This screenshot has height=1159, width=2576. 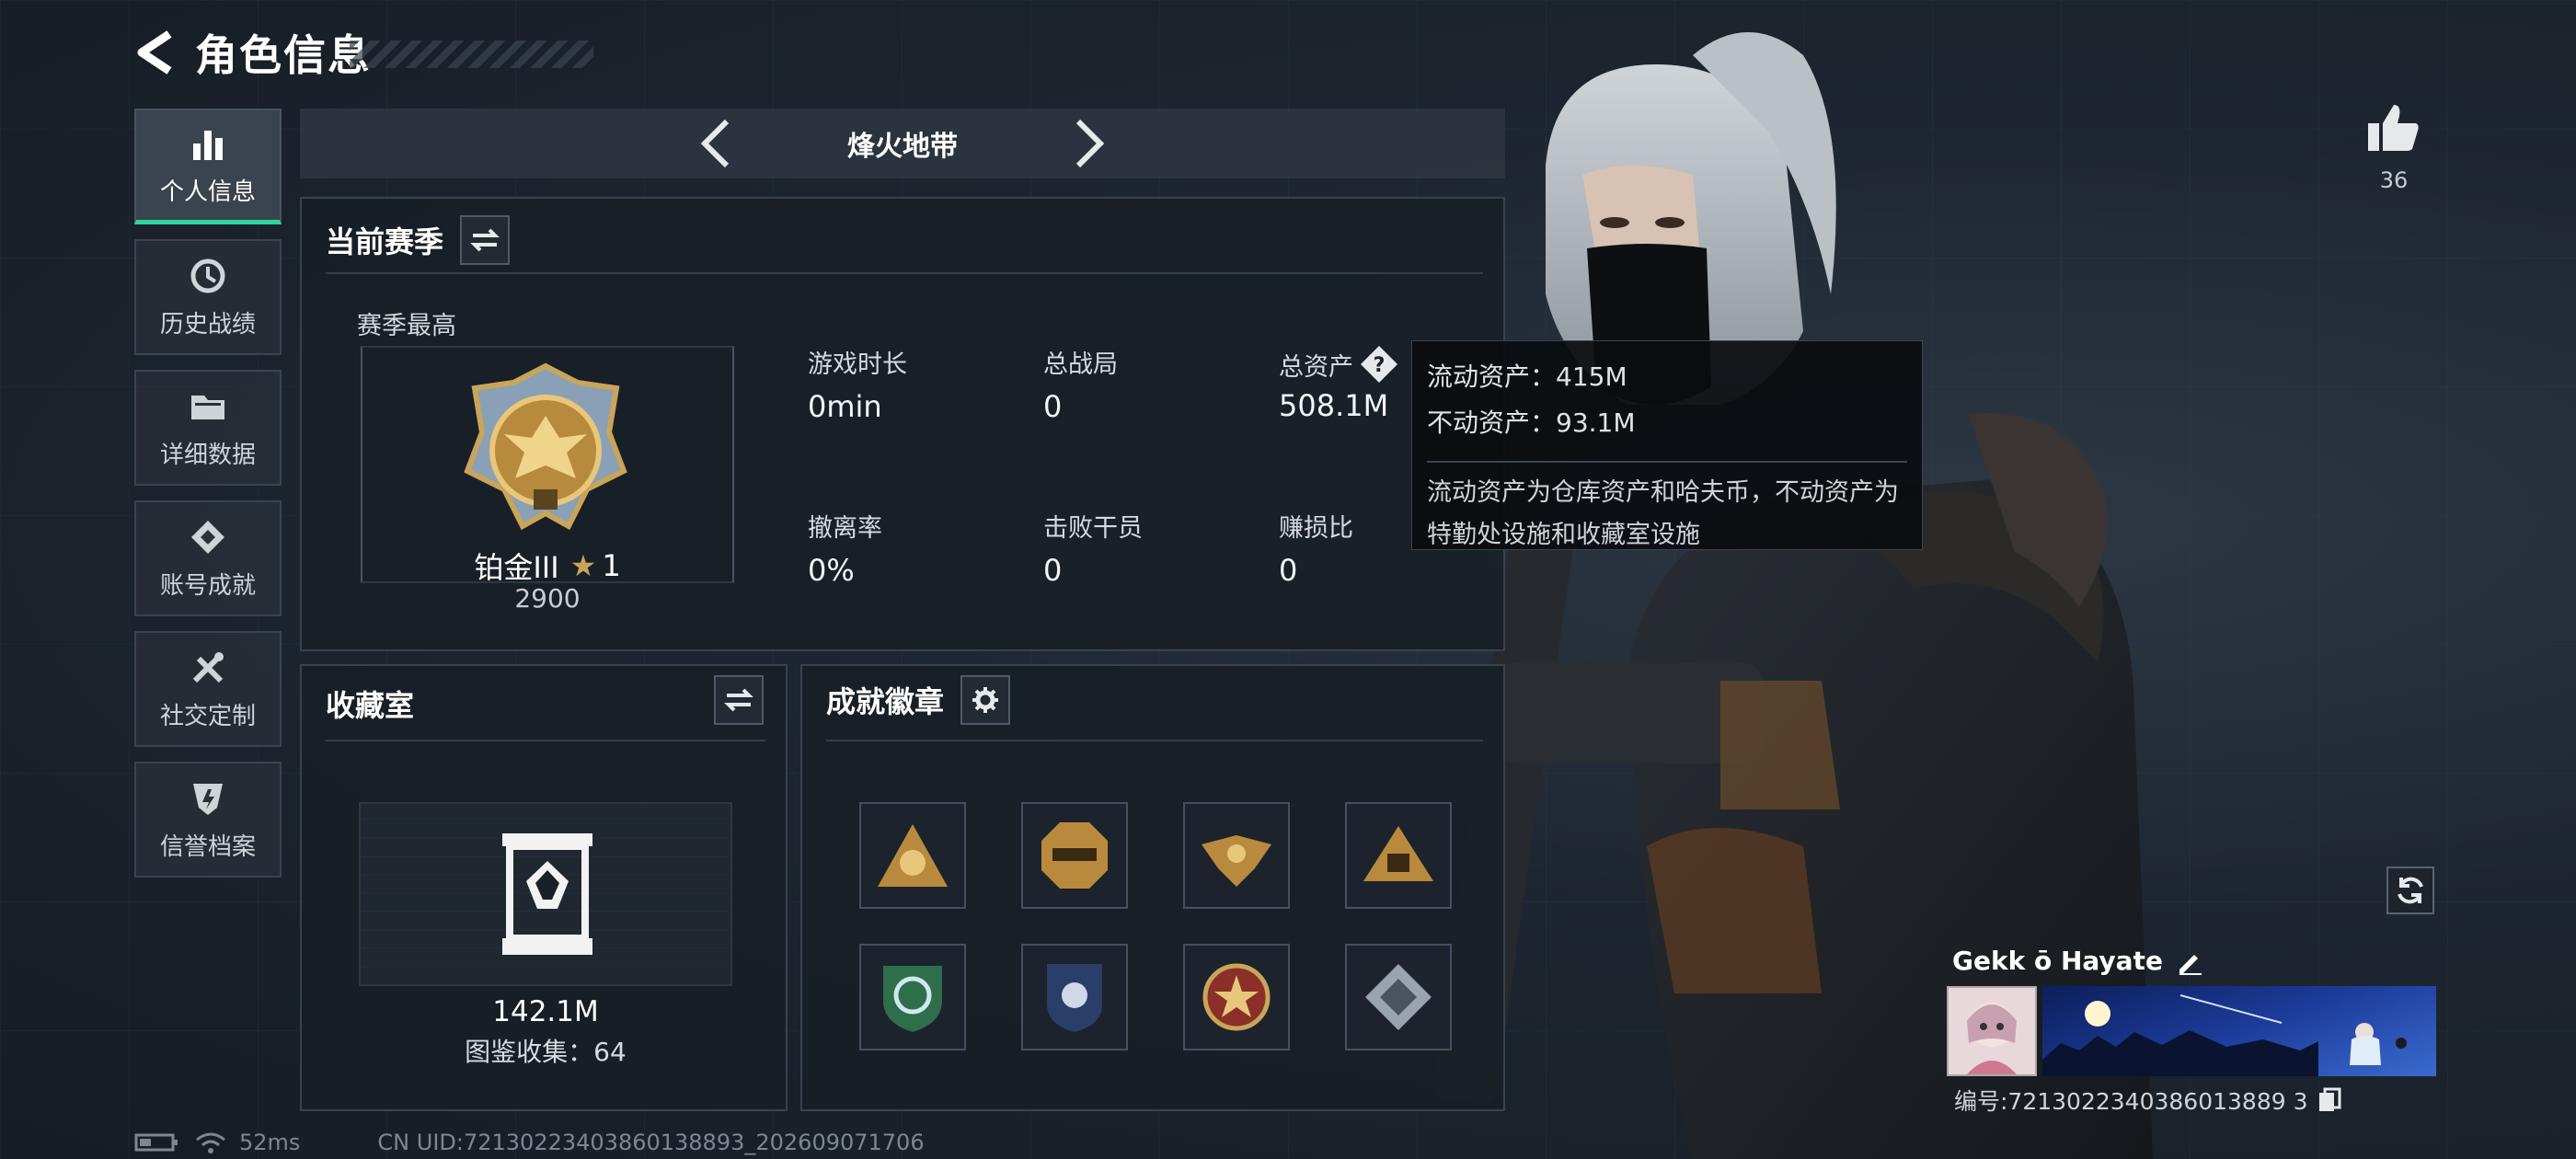 I want to click on season-title: 当前赛季, so click(x=385, y=241).